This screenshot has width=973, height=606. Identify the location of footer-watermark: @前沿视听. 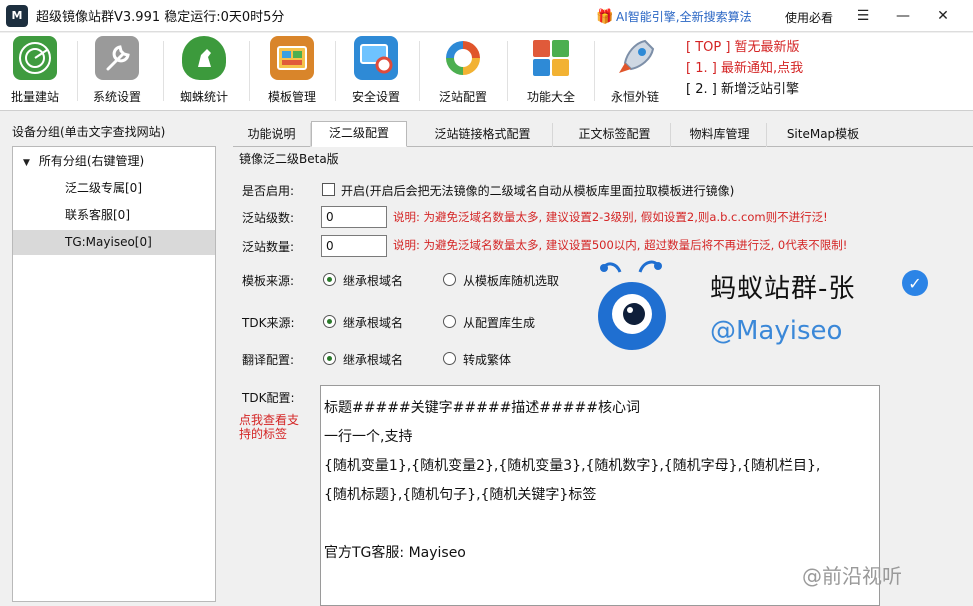
(852, 576).